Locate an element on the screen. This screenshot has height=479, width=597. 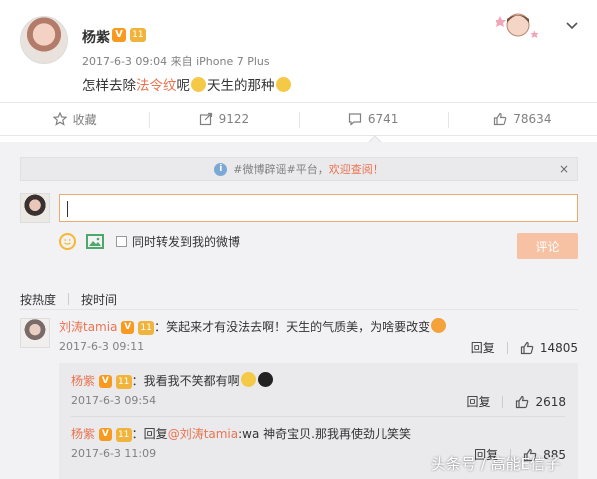
rumor-notice-bar: i #微博辟谣#平台， 欢迎查阅！ × is located at coordinates (299, 169).